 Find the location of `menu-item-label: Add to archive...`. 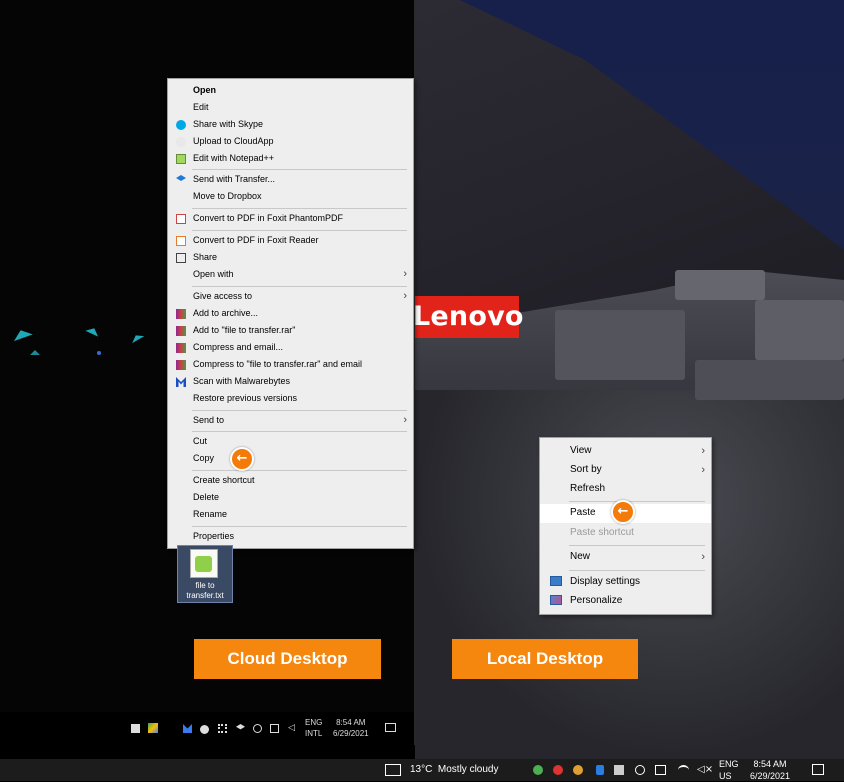

menu-item-label: Add to archive... is located at coordinates (226, 313).